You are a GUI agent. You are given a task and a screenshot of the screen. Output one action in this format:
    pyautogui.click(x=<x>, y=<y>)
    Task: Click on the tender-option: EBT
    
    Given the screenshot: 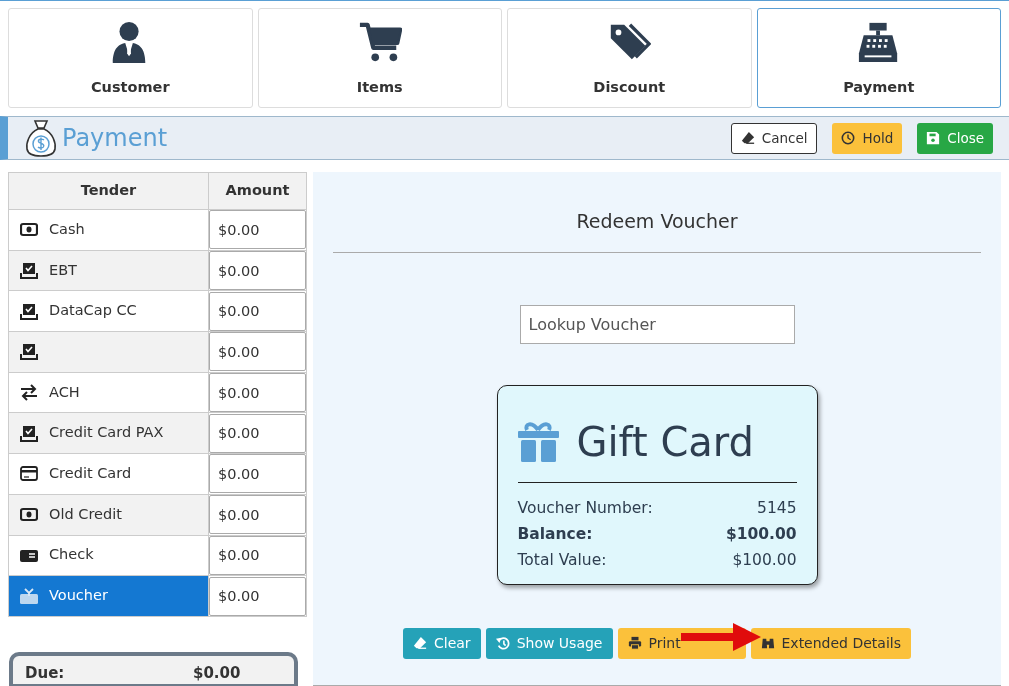 What is the action you would take?
    pyautogui.click(x=108, y=270)
    